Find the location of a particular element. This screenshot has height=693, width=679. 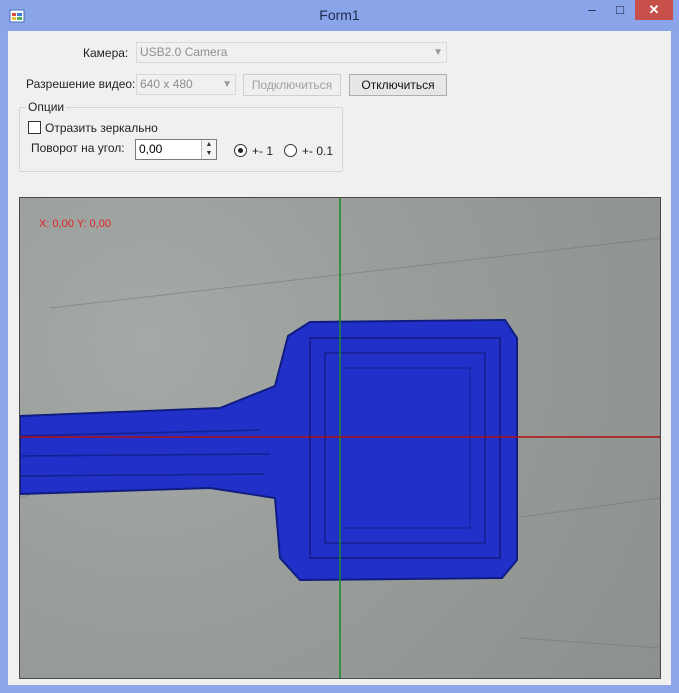

resolution-select: 640 x 480 ▼ is located at coordinates (186, 84).